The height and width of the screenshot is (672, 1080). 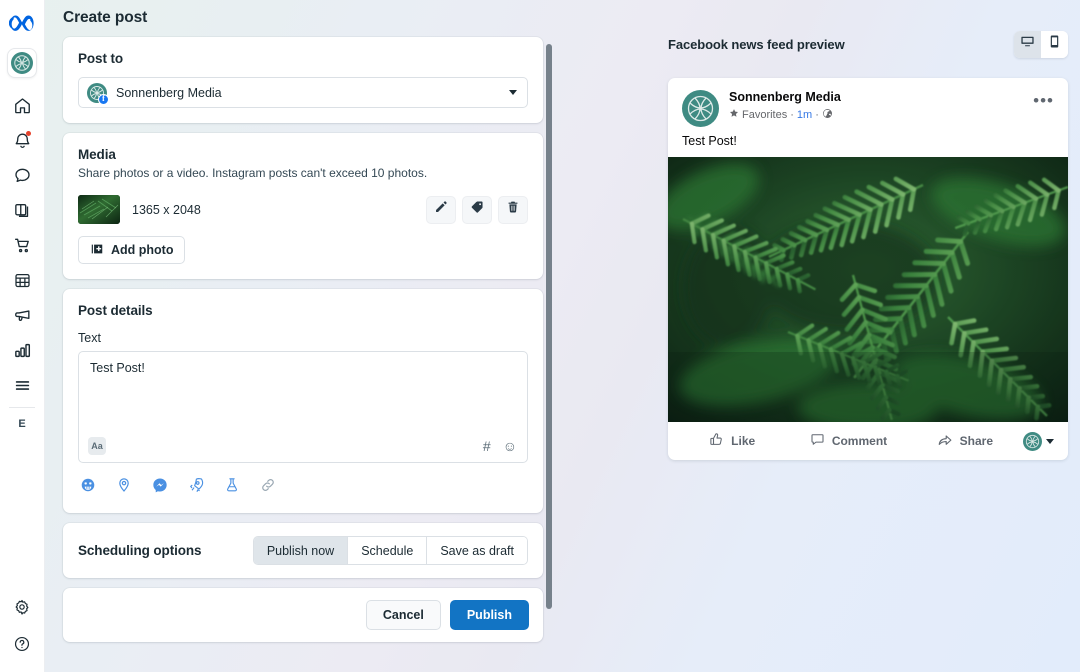 I want to click on preview-header: Facebook news feed preview, so click(x=868, y=39).